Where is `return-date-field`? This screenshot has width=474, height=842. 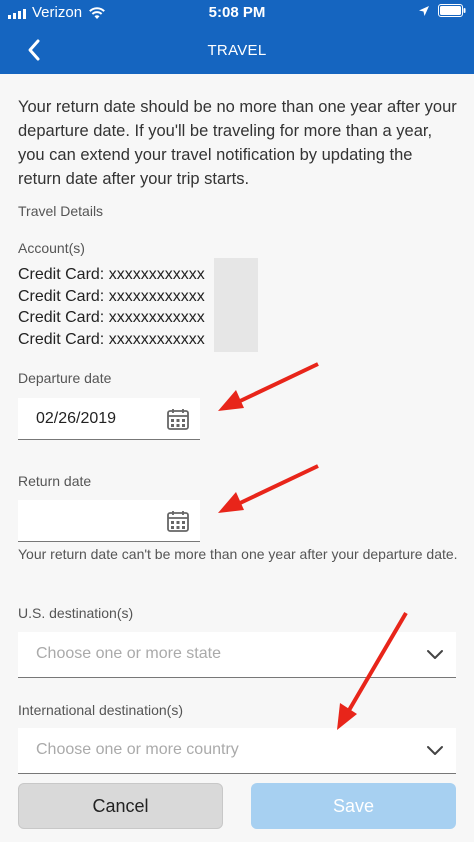
return-date-field is located at coordinates (109, 521).